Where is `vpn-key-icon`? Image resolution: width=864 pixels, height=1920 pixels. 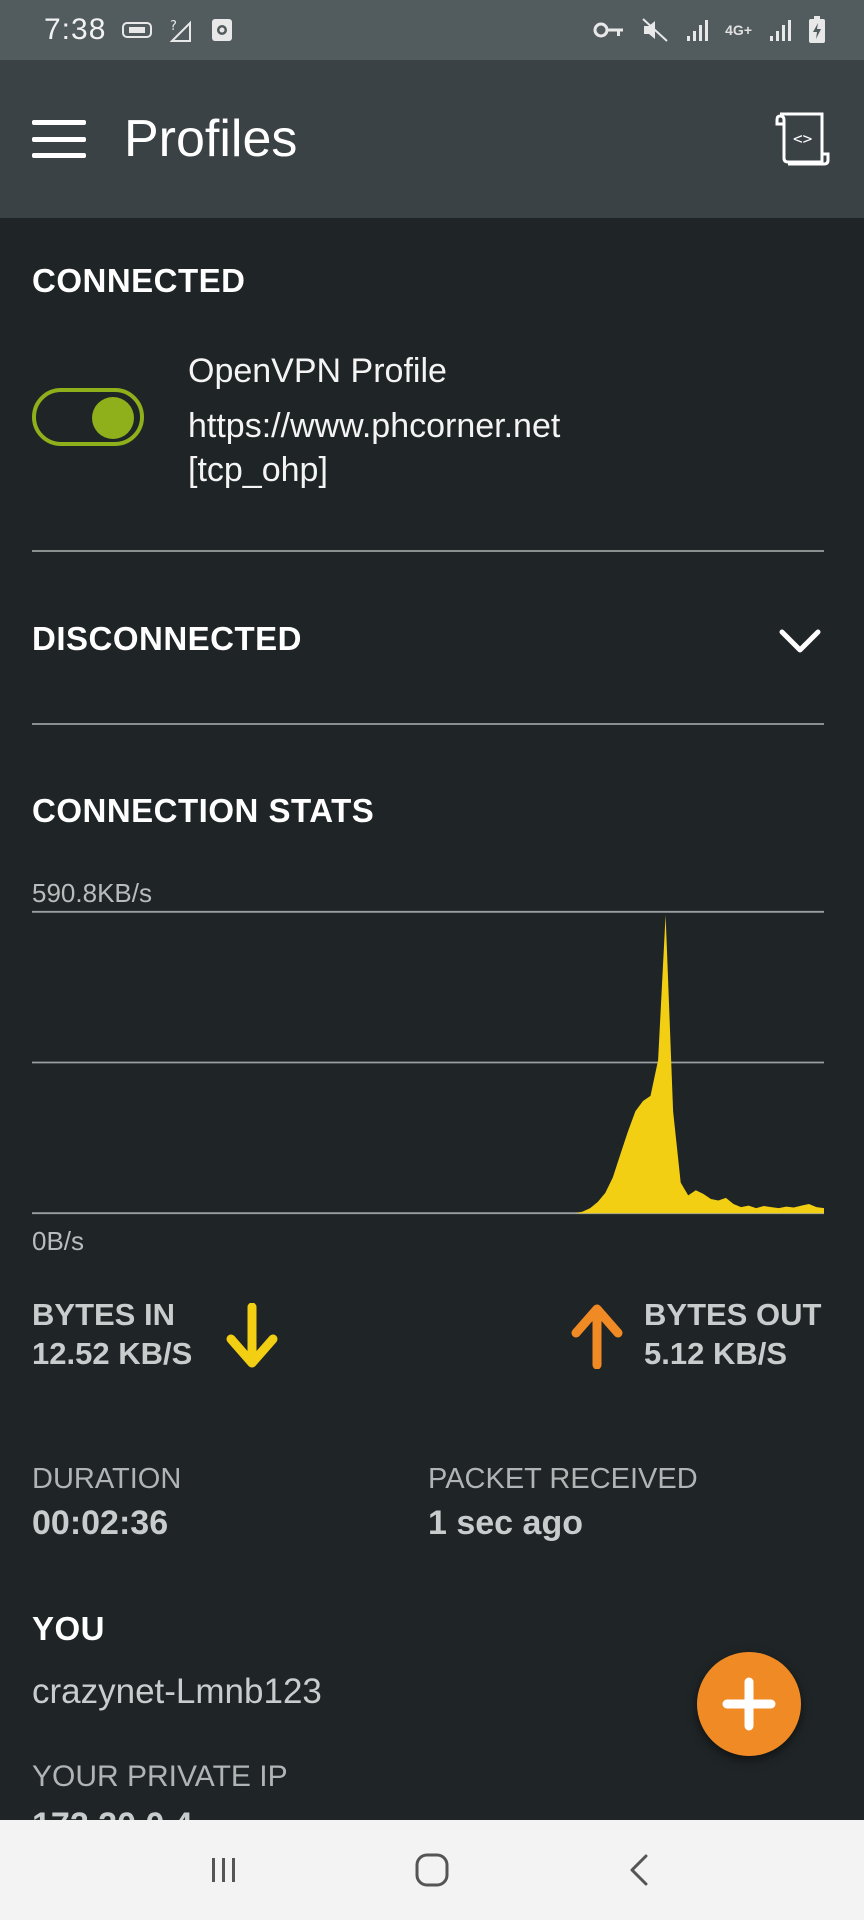 vpn-key-icon is located at coordinates (608, 30).